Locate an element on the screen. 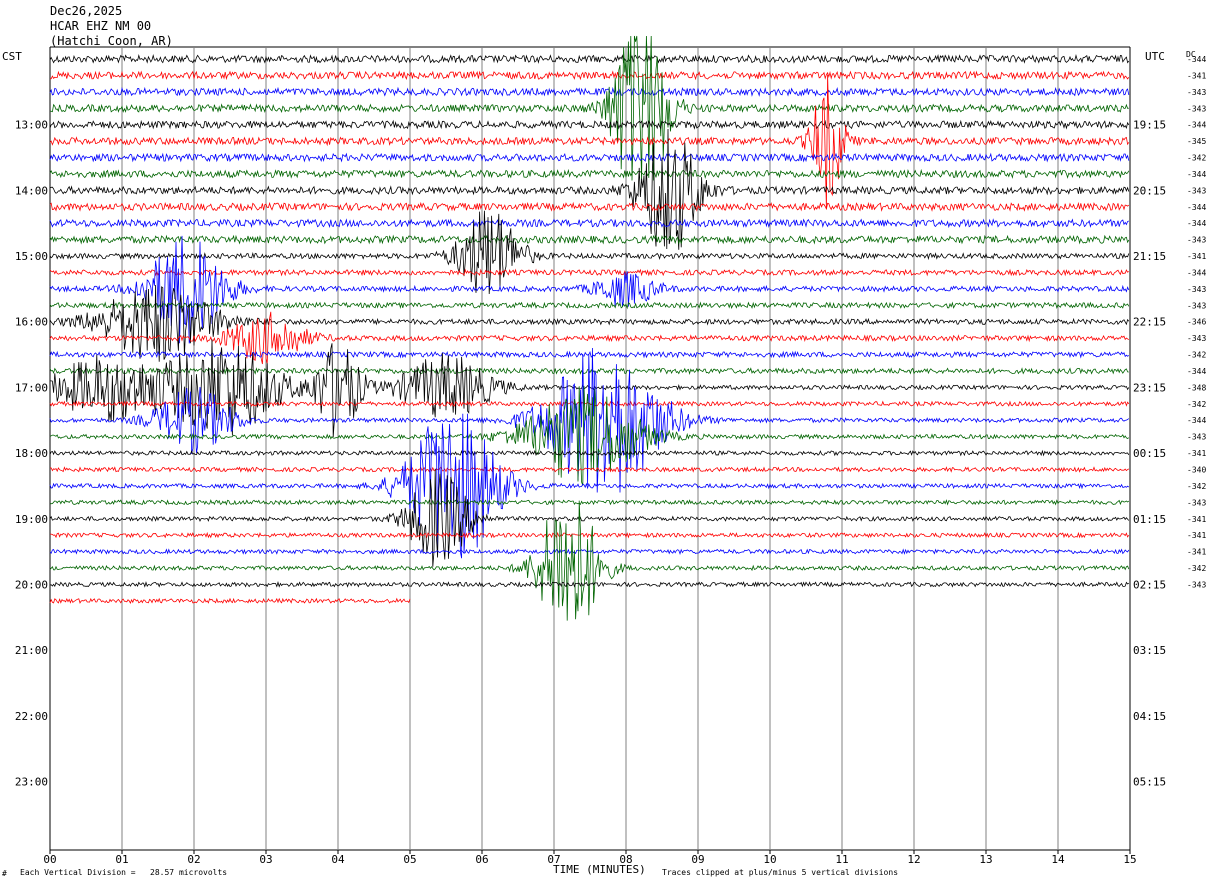 Image resolution: width=1210 pixels, height=886 pixels. cst-hour-label: 20:00 is located at coordinates (31, 584).